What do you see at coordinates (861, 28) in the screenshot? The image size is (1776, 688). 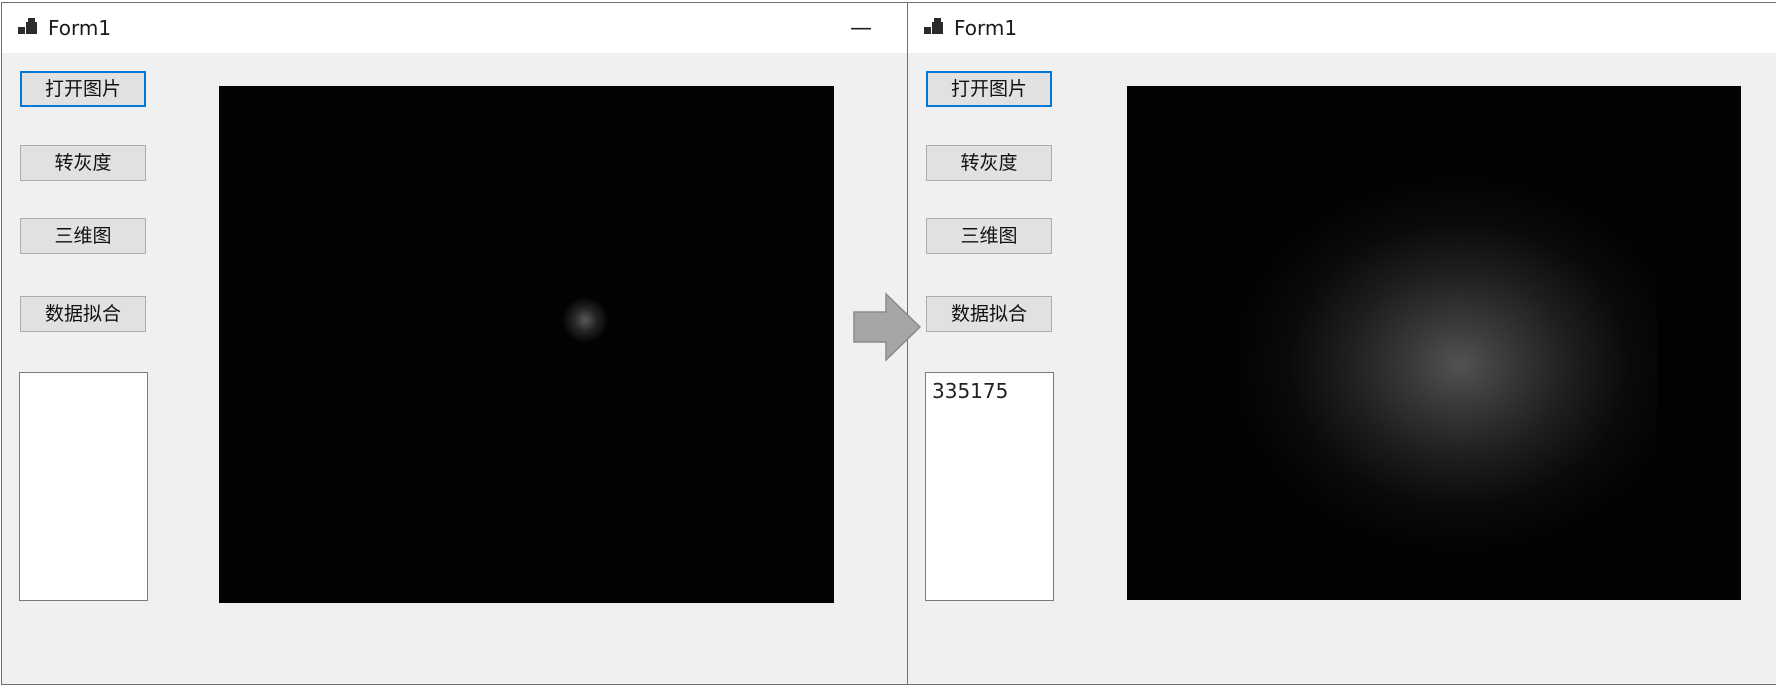 I see `minimize-icon: —` at bounding box center [861, 28].